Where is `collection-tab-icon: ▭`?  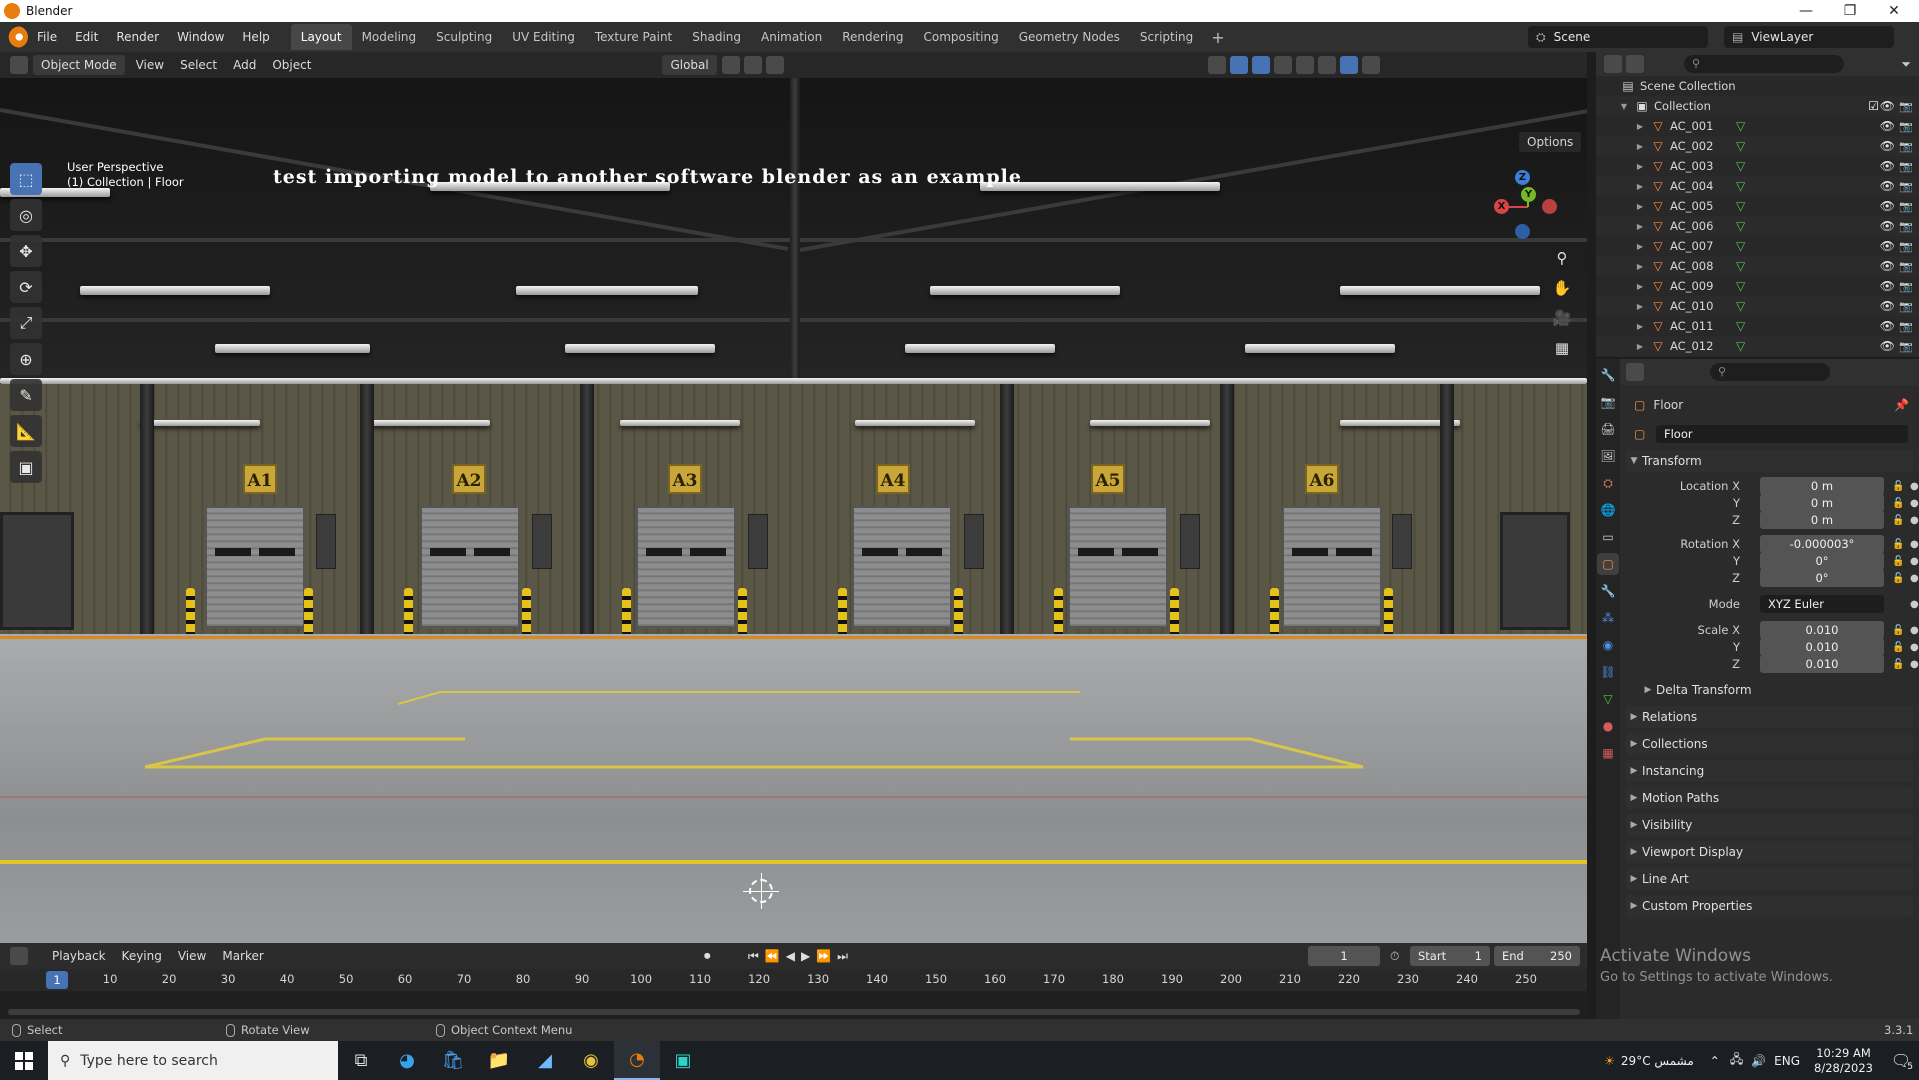 collection-tab-icon: ▭ is located at coordinates (1608, 537).